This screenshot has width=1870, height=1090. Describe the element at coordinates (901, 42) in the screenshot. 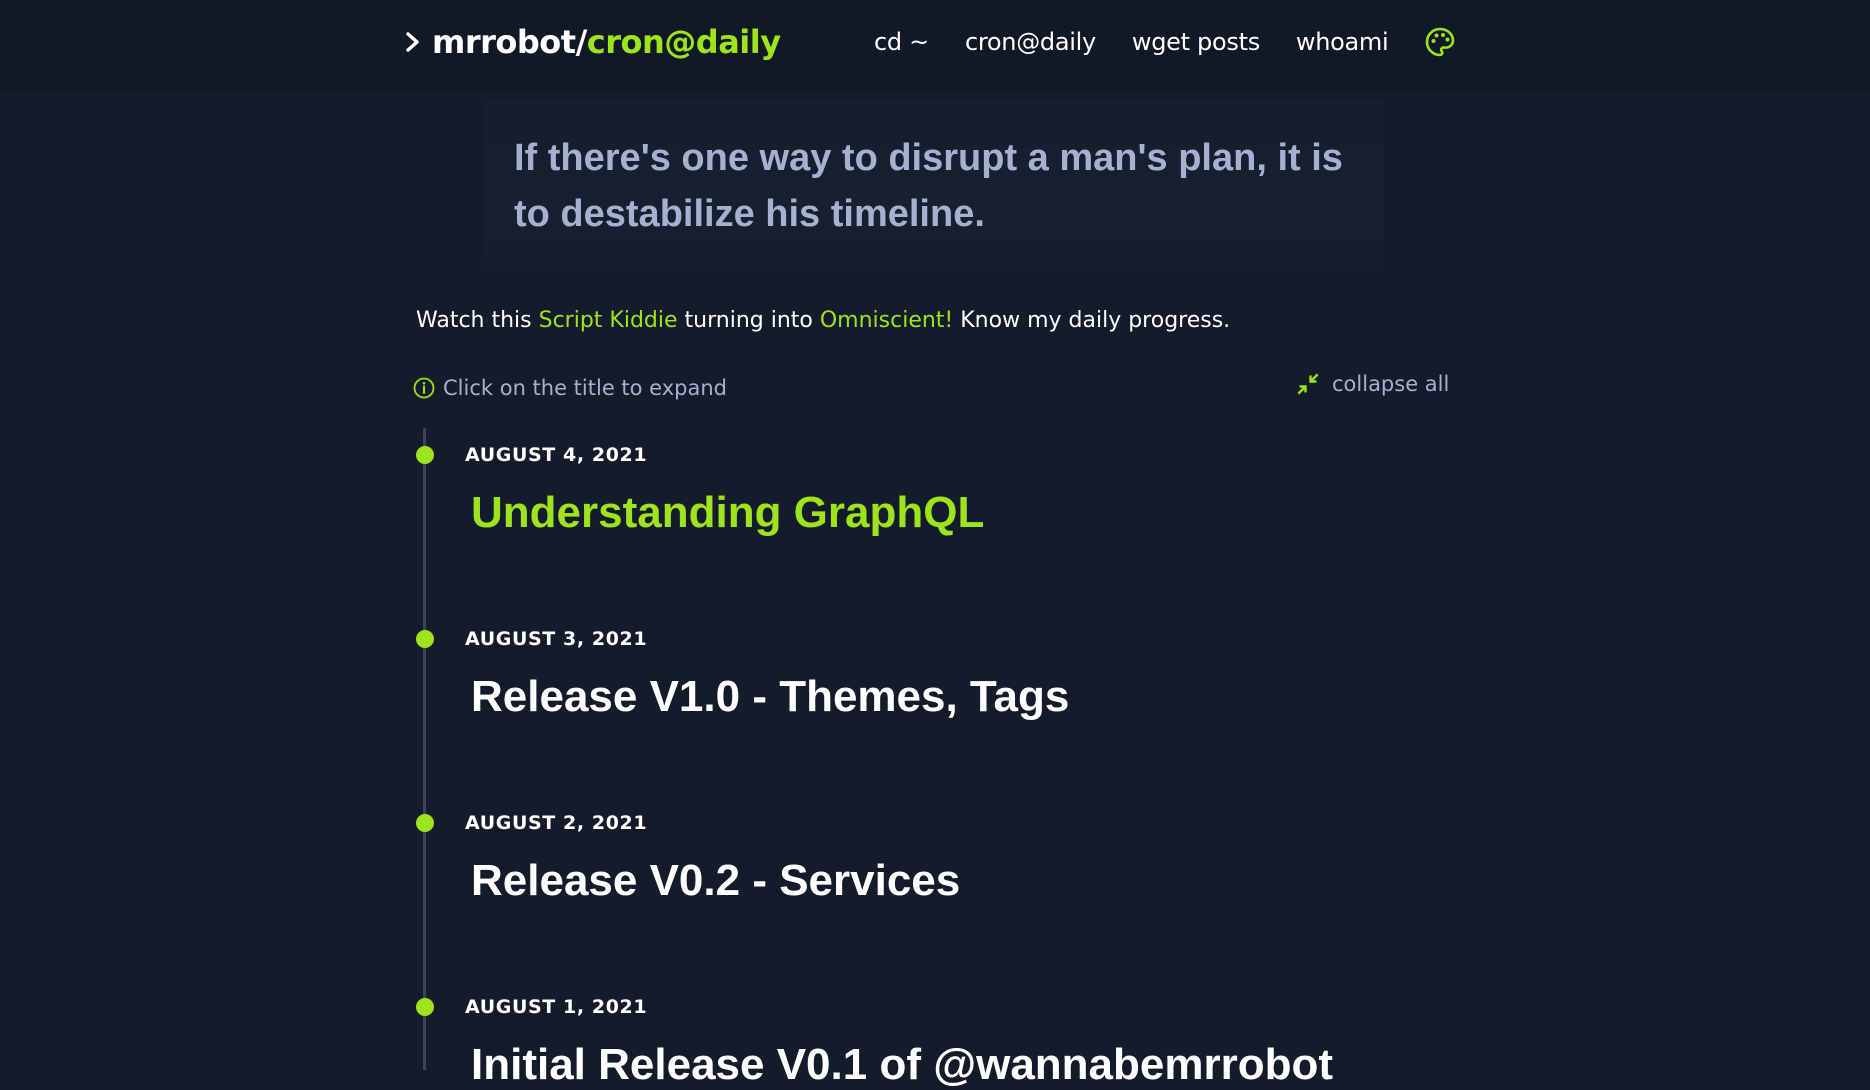

I see `nav-home: cd ~` at that location.